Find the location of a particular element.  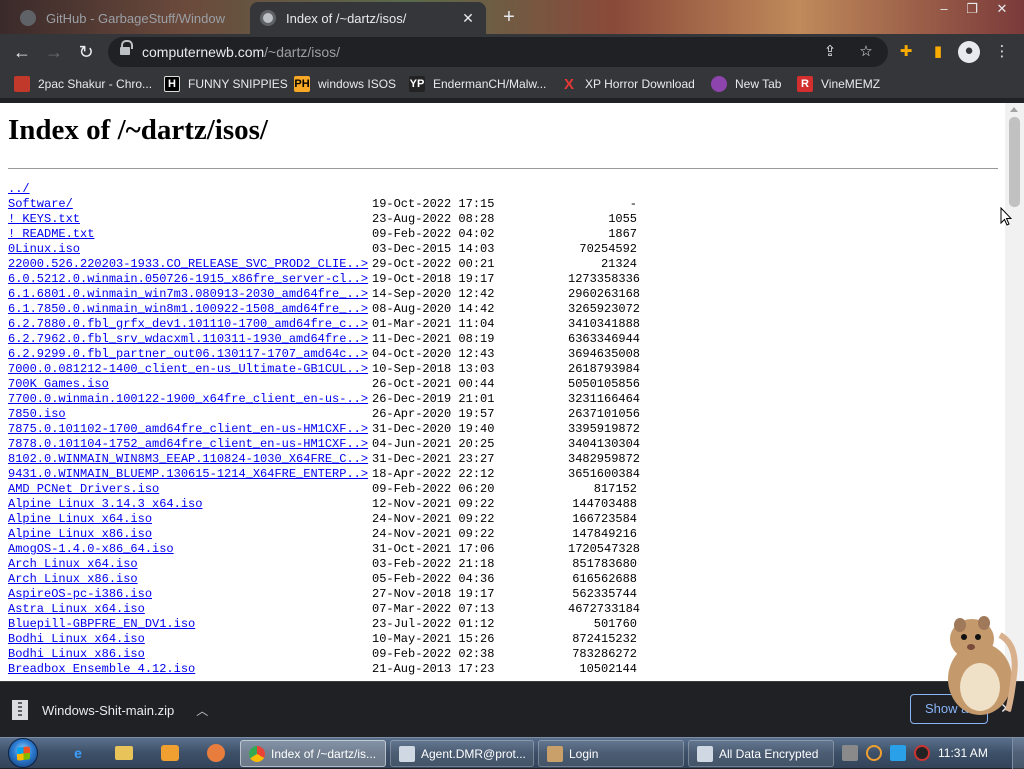

media-player-icon is located at coordinates (170, 753).